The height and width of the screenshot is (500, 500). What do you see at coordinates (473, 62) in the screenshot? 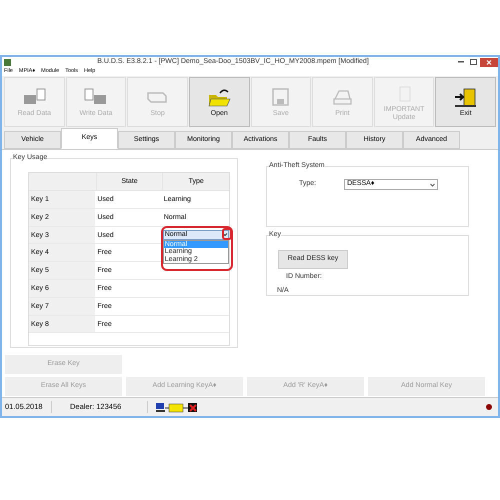
I see `maximize-button` at bounding box center [473, 62].